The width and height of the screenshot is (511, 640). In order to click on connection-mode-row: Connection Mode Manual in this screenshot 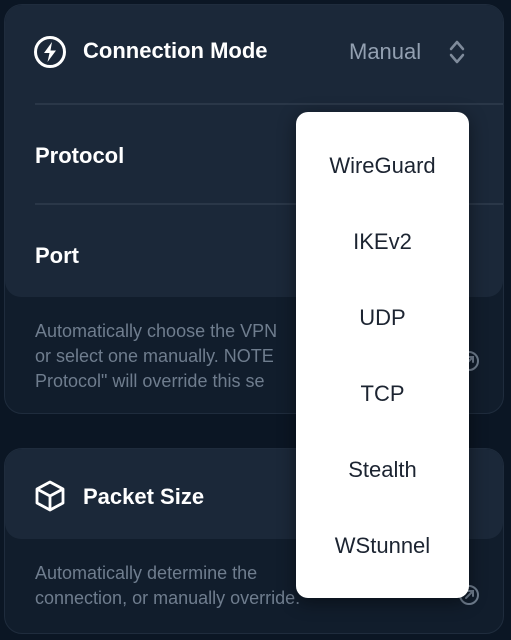, I will do `click(254, 51)`.